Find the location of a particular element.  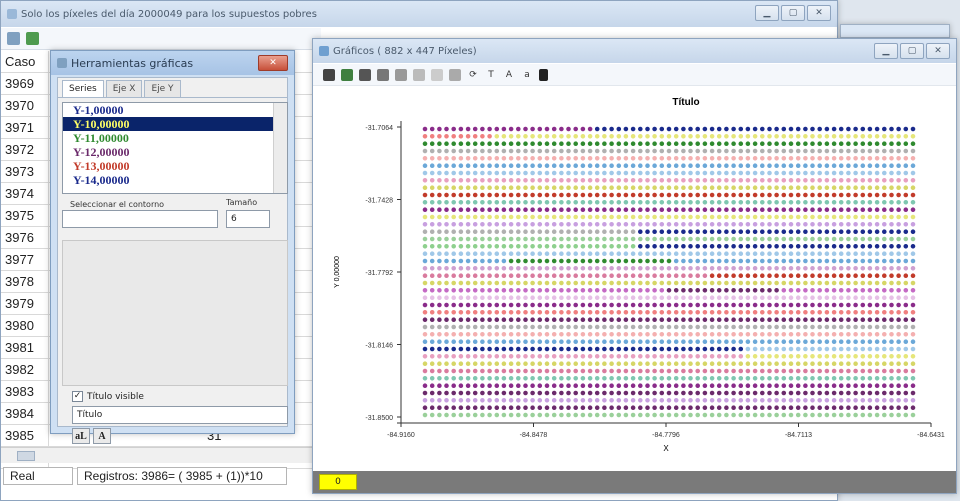

series-item: Y-12,00000 is located at coordinates (175, 152).